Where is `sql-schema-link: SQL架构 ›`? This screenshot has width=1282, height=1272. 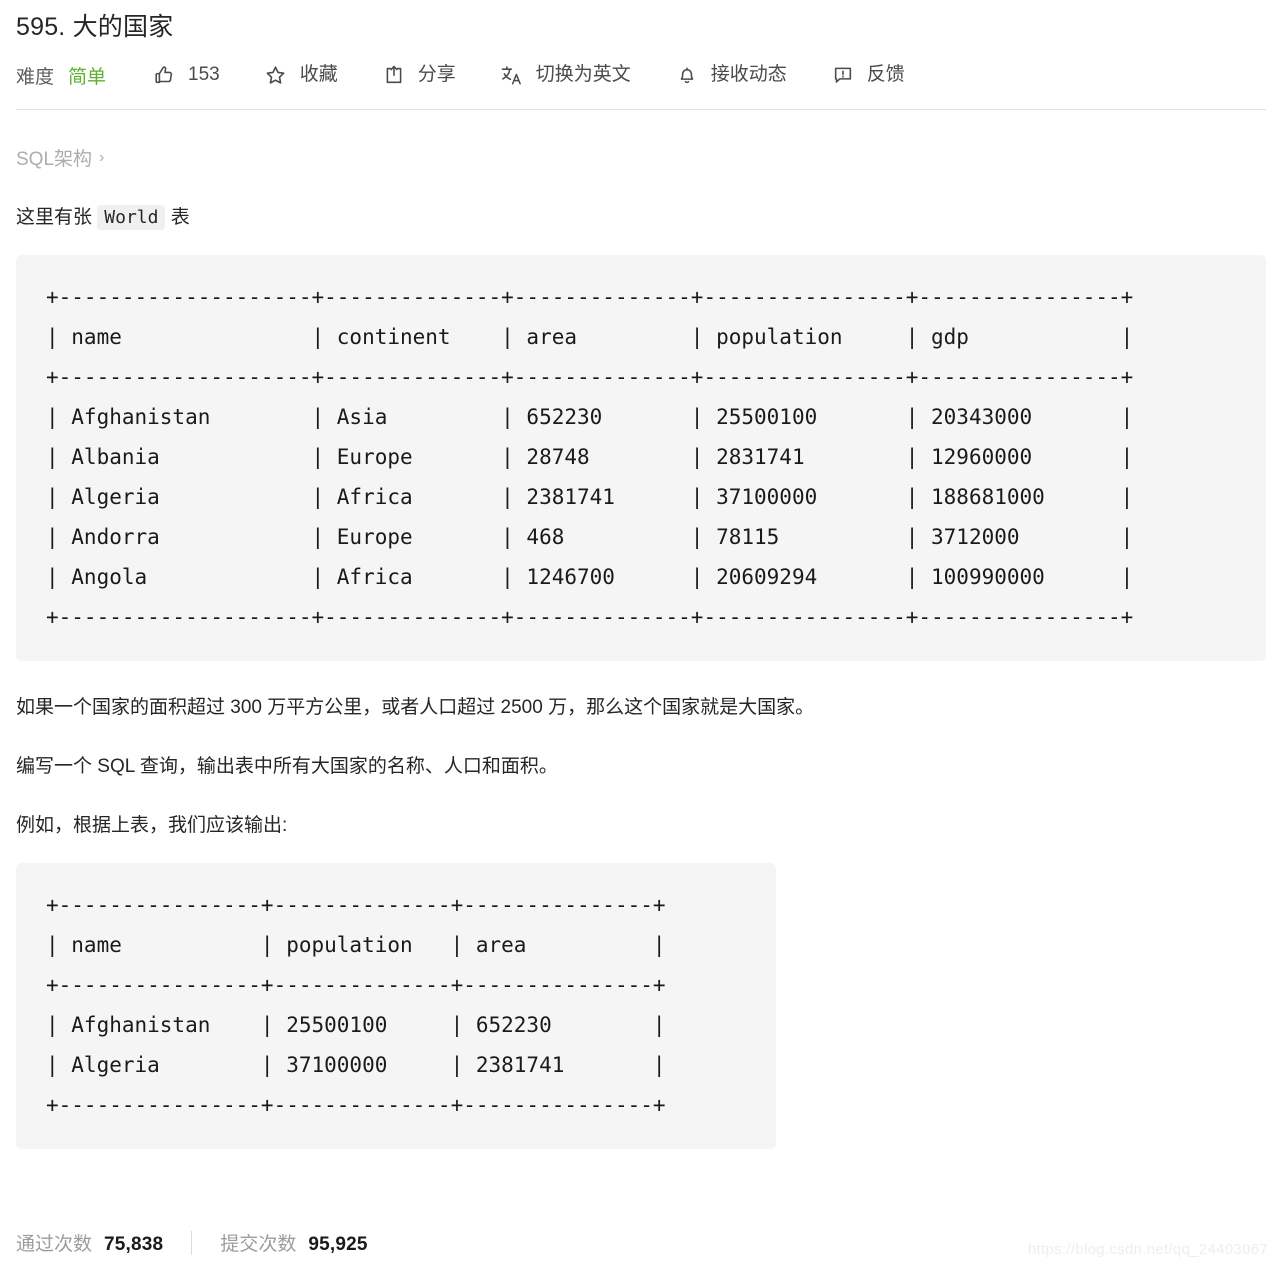
sql-schema-link: SQL架构 › is located at coordinates (60, 157).